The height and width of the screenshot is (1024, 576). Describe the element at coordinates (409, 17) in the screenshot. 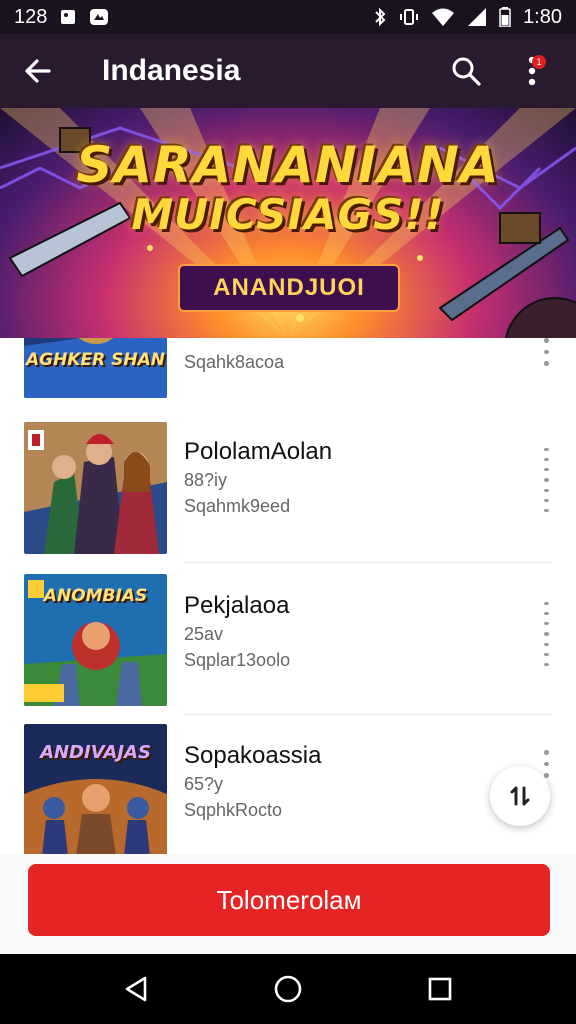

I see `vibrate-icon` at that location.